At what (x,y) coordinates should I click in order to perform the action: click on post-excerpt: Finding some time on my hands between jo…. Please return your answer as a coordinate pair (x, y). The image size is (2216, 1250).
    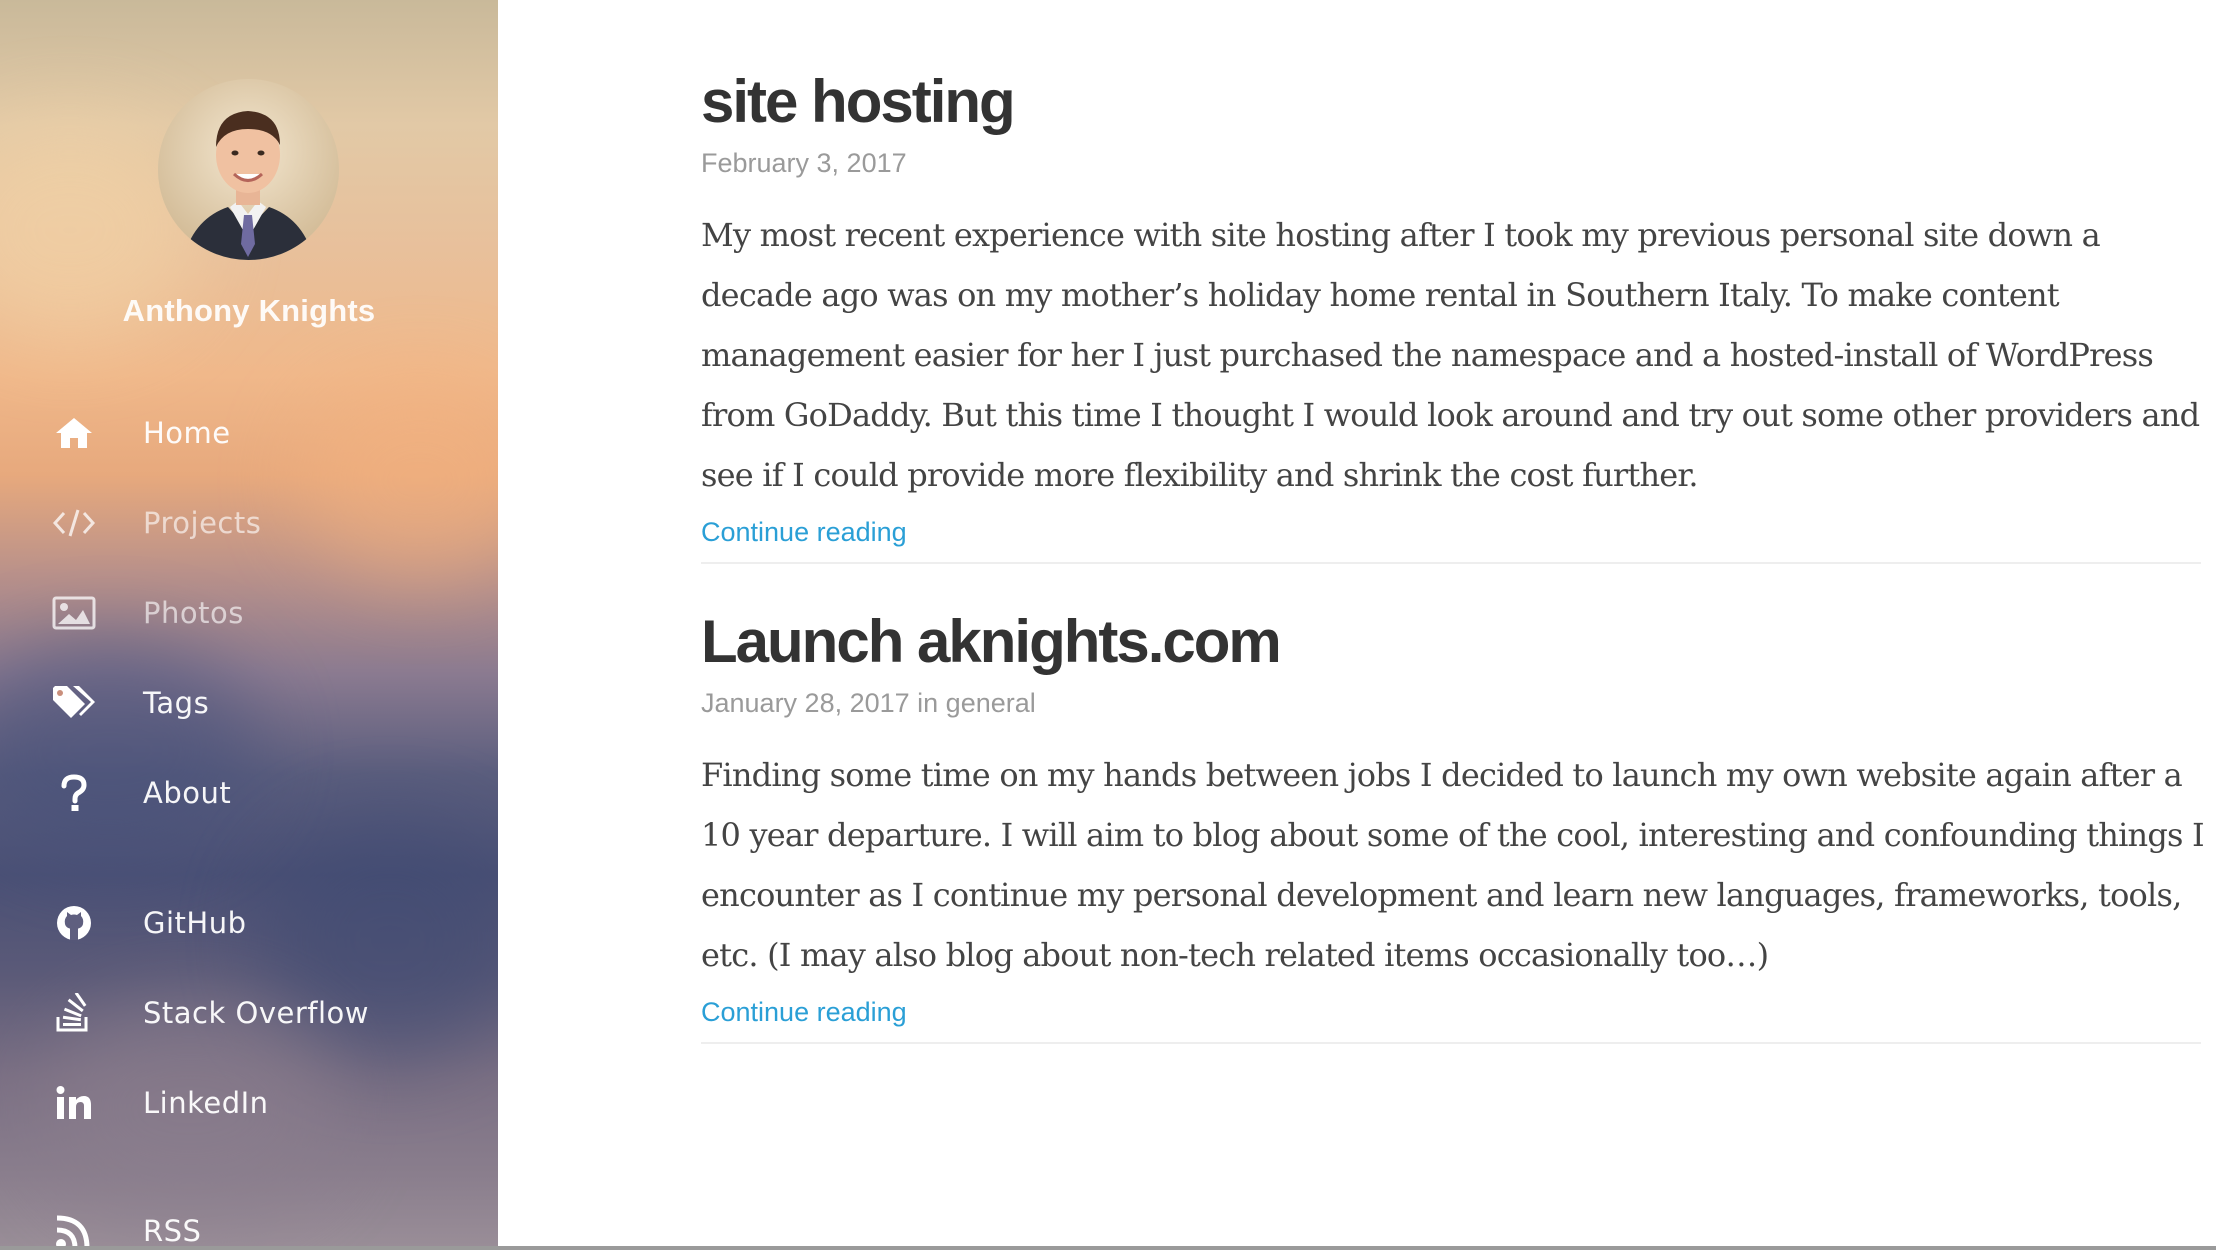
    Looking at the image, I should click on (1453, 865).